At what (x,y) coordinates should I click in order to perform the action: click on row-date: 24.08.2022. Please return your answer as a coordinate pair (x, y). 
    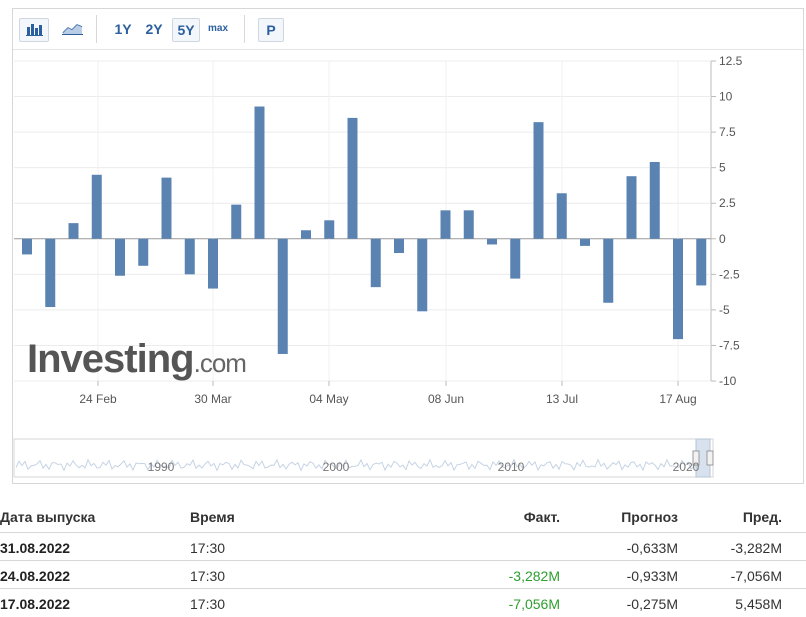
    Looking at the image, I should click on (35, 576).